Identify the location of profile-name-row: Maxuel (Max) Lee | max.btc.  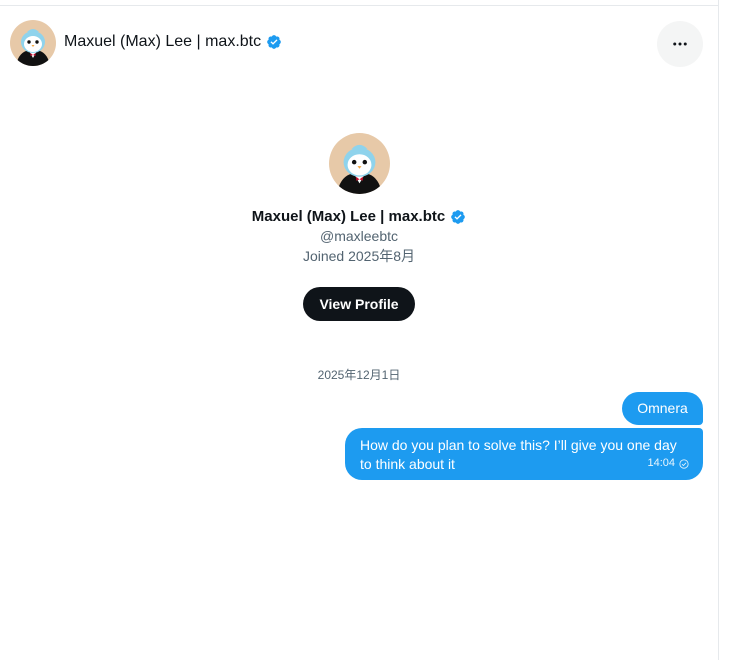
(359, 216).